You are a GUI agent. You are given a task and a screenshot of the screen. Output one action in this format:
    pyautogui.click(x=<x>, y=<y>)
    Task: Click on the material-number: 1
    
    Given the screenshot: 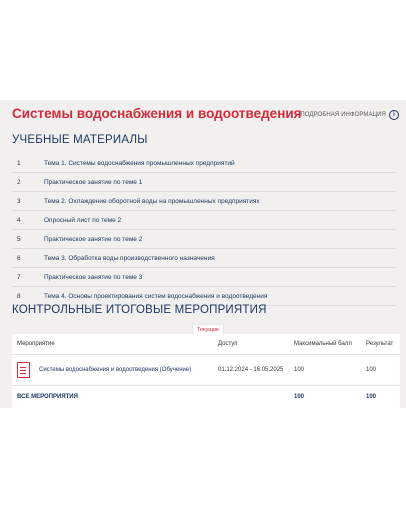 What is the action you would take?
    pyautogui.click(x=19, y=163)
    